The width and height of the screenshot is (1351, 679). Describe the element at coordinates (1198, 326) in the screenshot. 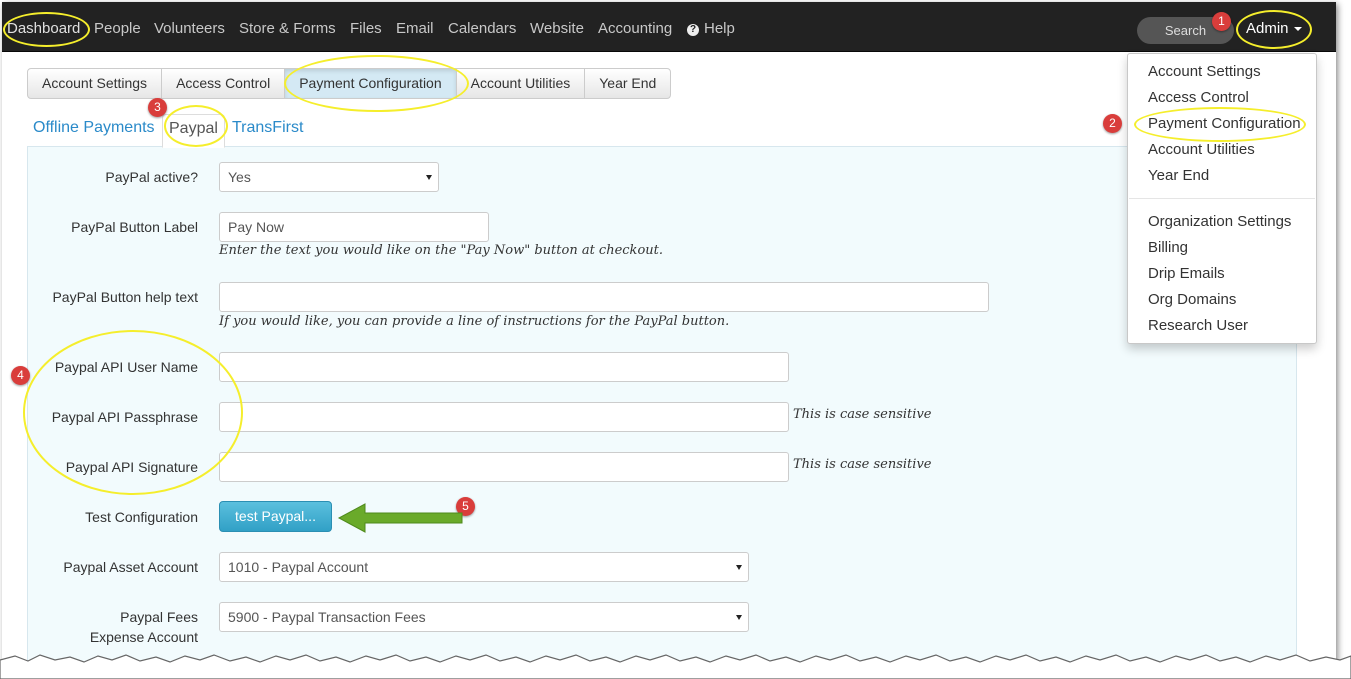

I see `menu-research-user: Research User` at that location.